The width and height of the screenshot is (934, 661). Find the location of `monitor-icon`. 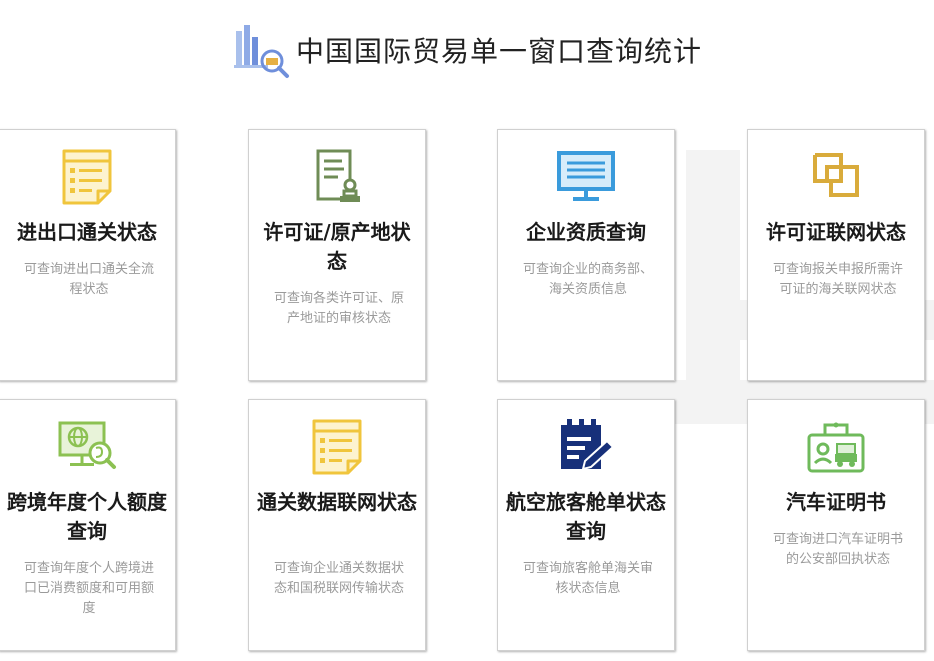

monitor-icon is located at coordinates (586, 177).